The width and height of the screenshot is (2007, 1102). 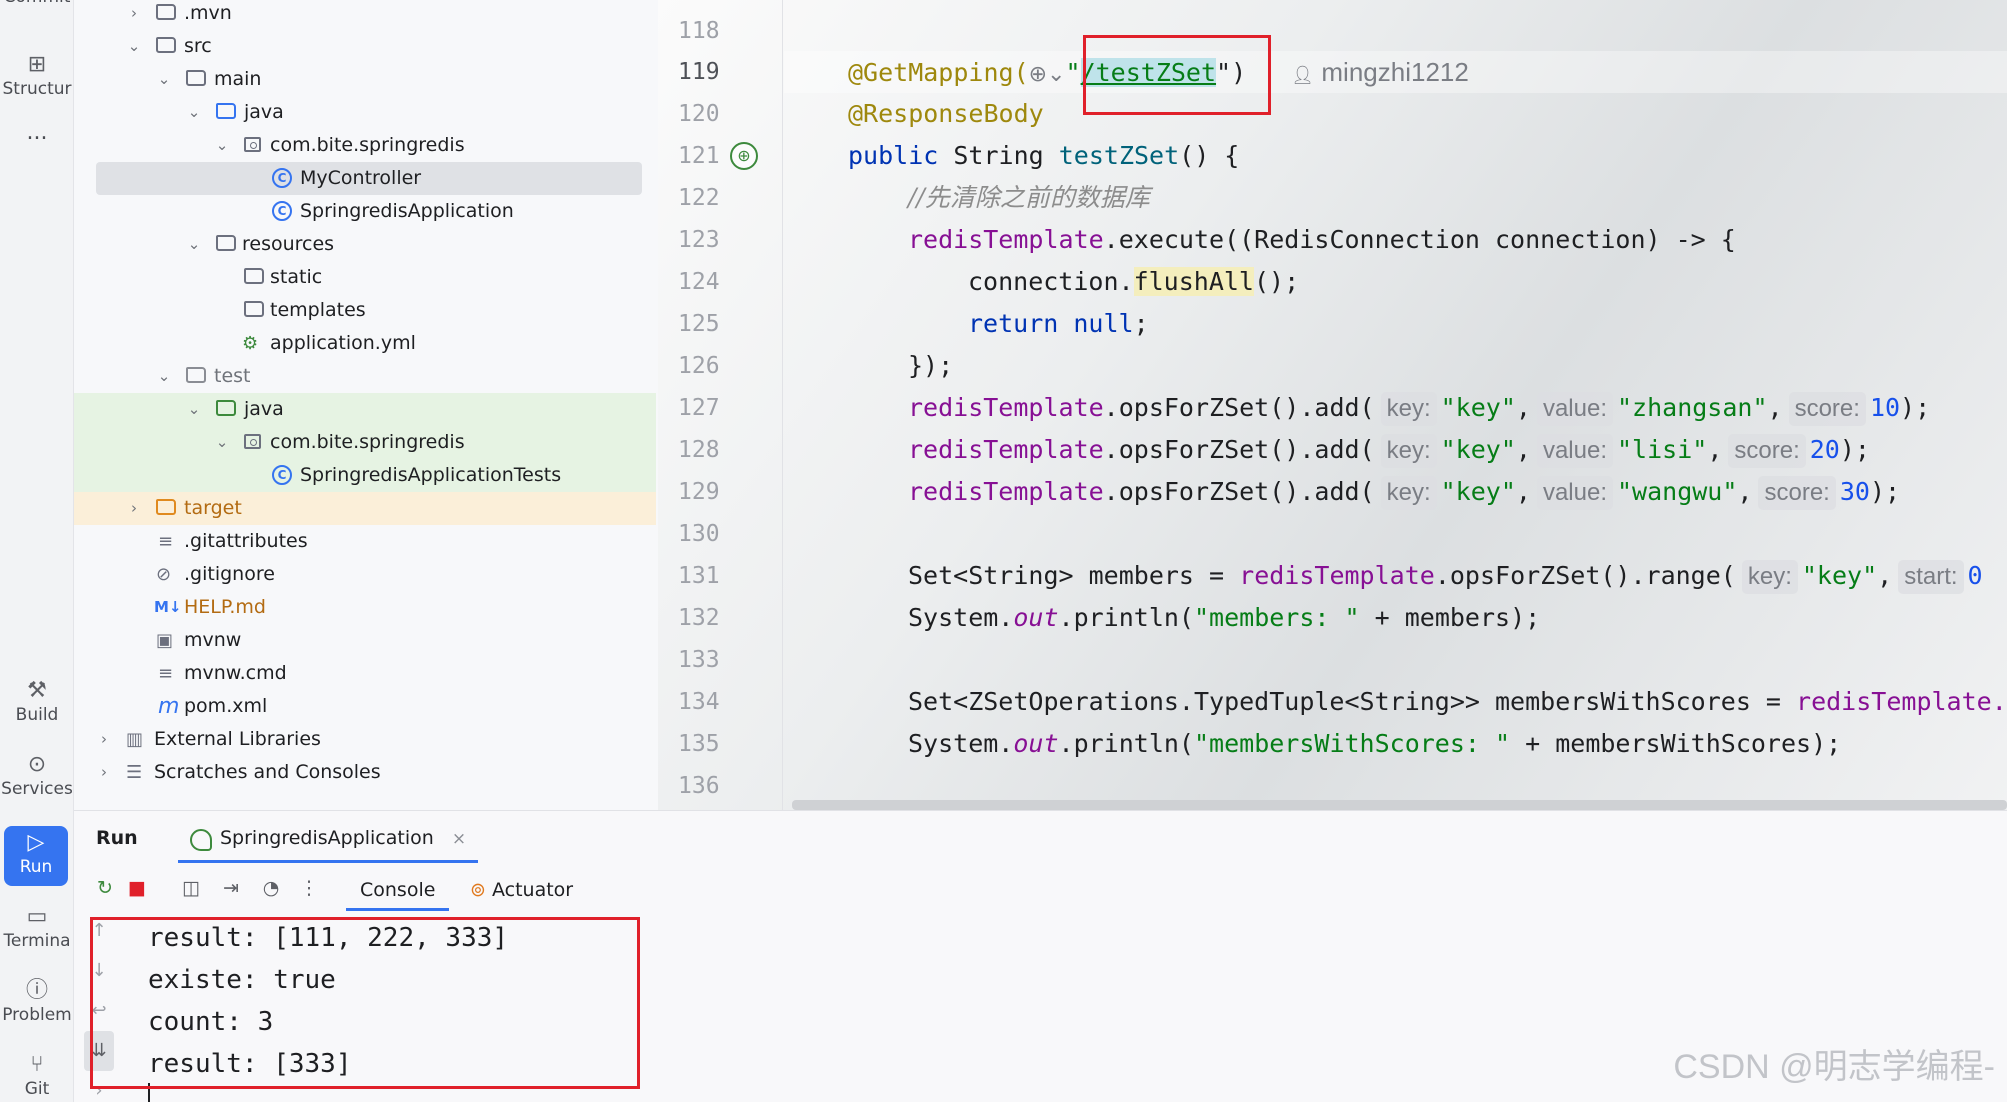 What do you see at coordinates (250, 343) in the screenshot?
I see `yaml-config-icon: ⚙` at bounding box center [250, 343].